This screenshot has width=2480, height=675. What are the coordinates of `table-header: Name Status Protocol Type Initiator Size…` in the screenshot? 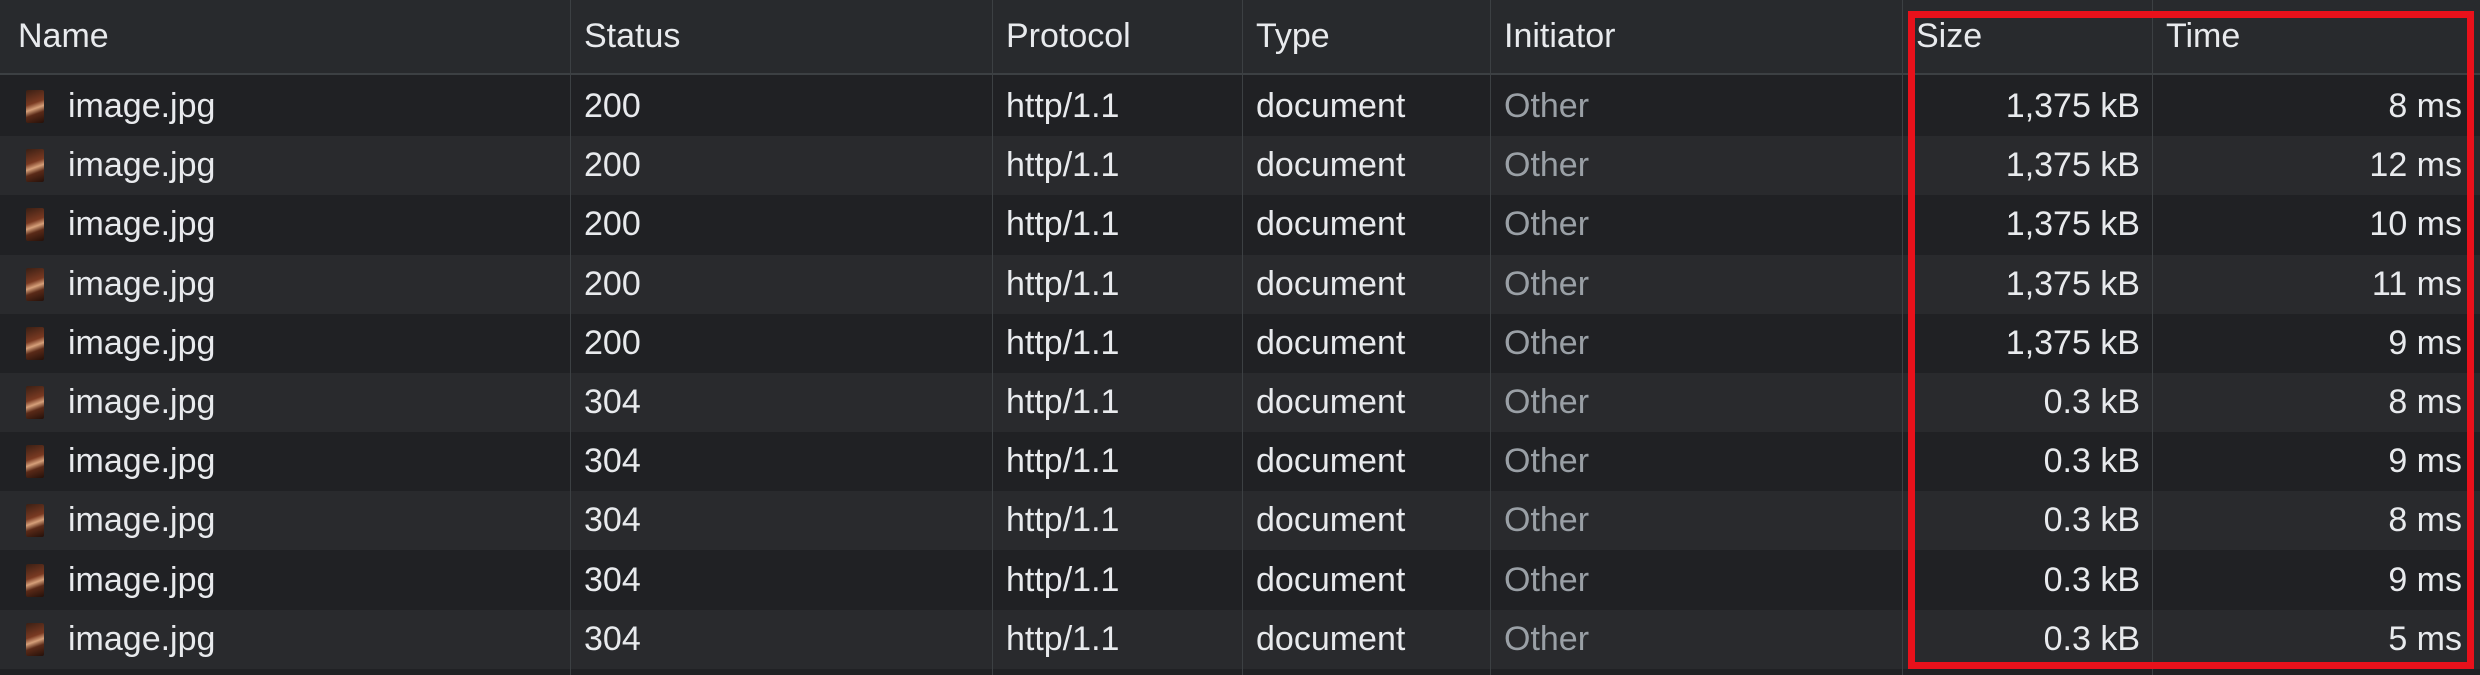 It's located at (1240, 37).